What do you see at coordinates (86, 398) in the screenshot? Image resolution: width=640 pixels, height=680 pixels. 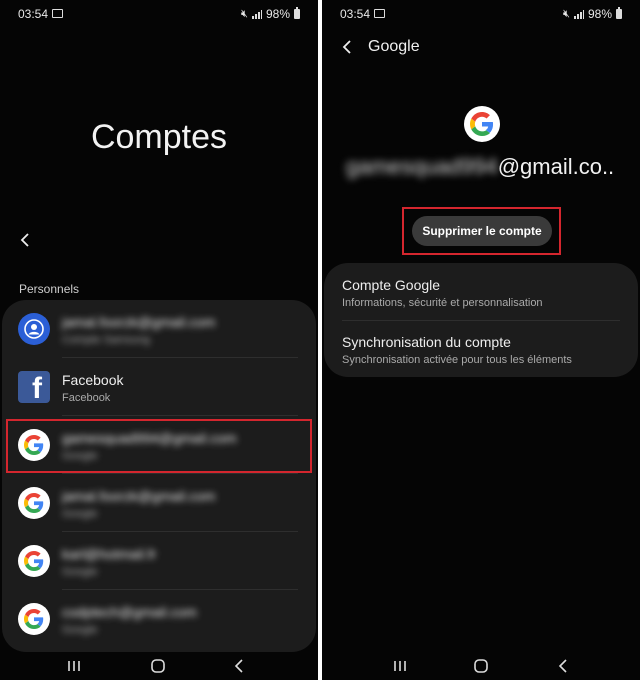 I see `account-type: Facebook` at bounding box center [86, 398].